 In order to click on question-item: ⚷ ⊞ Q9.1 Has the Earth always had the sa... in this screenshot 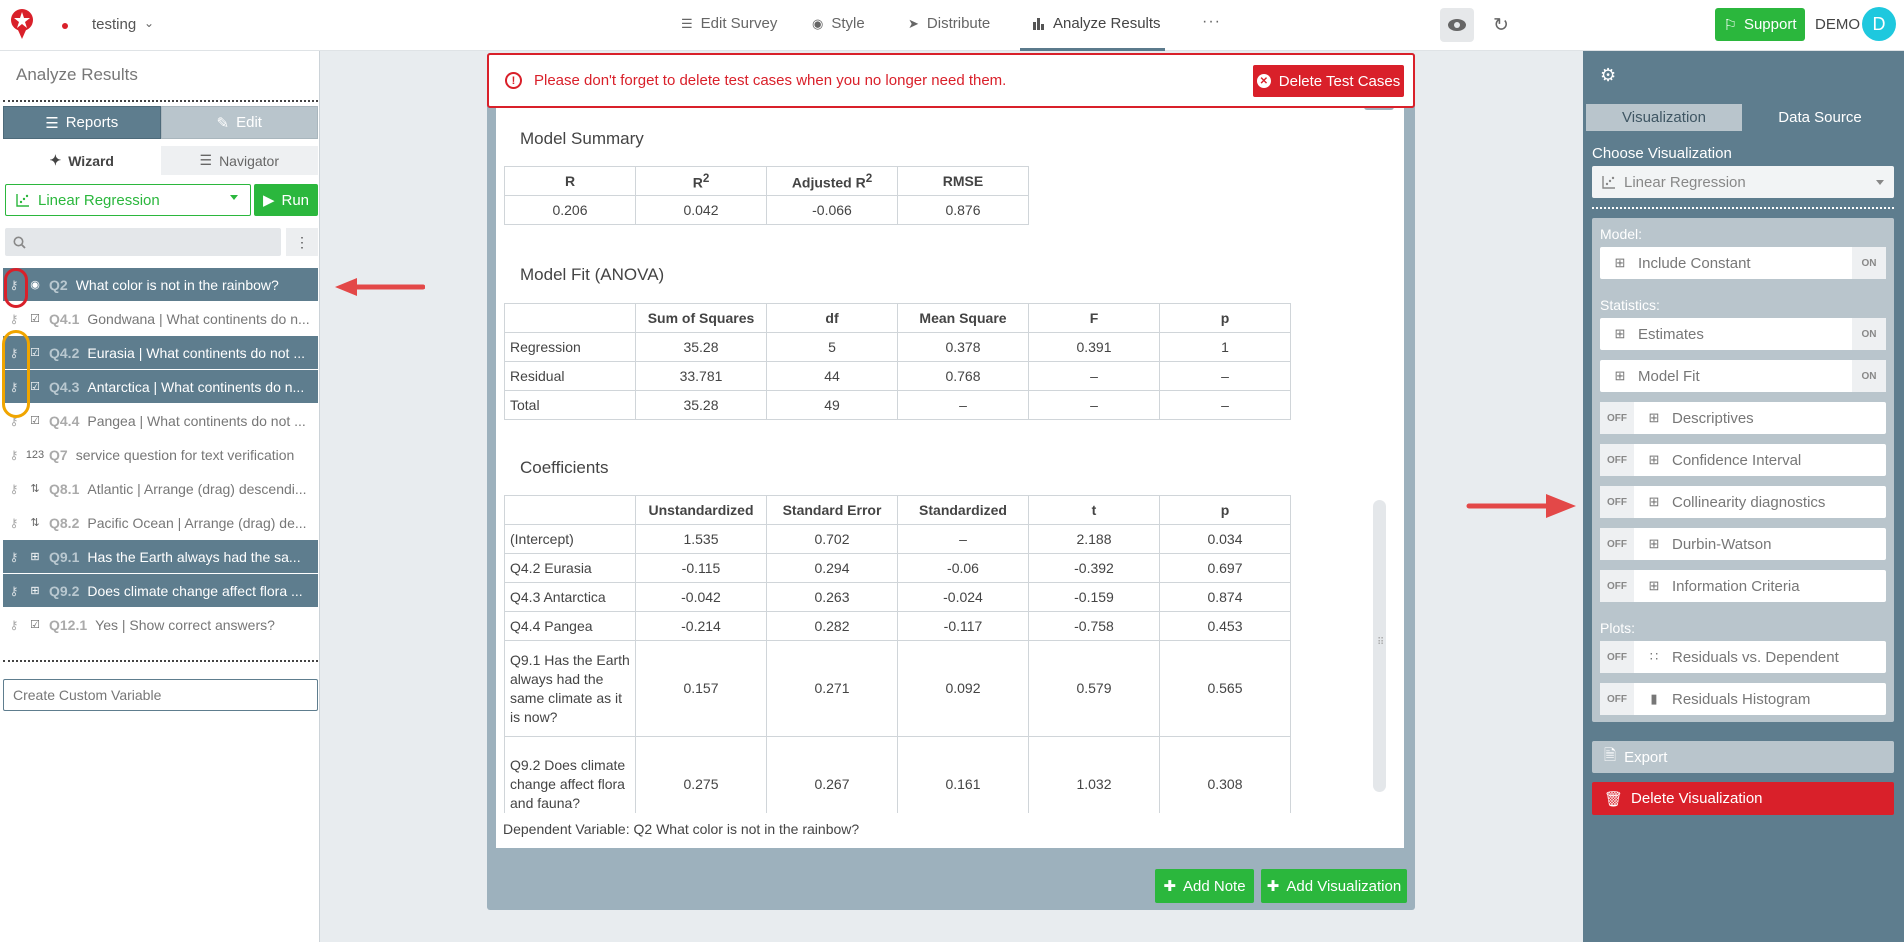, I will do `click(160, 556)`.